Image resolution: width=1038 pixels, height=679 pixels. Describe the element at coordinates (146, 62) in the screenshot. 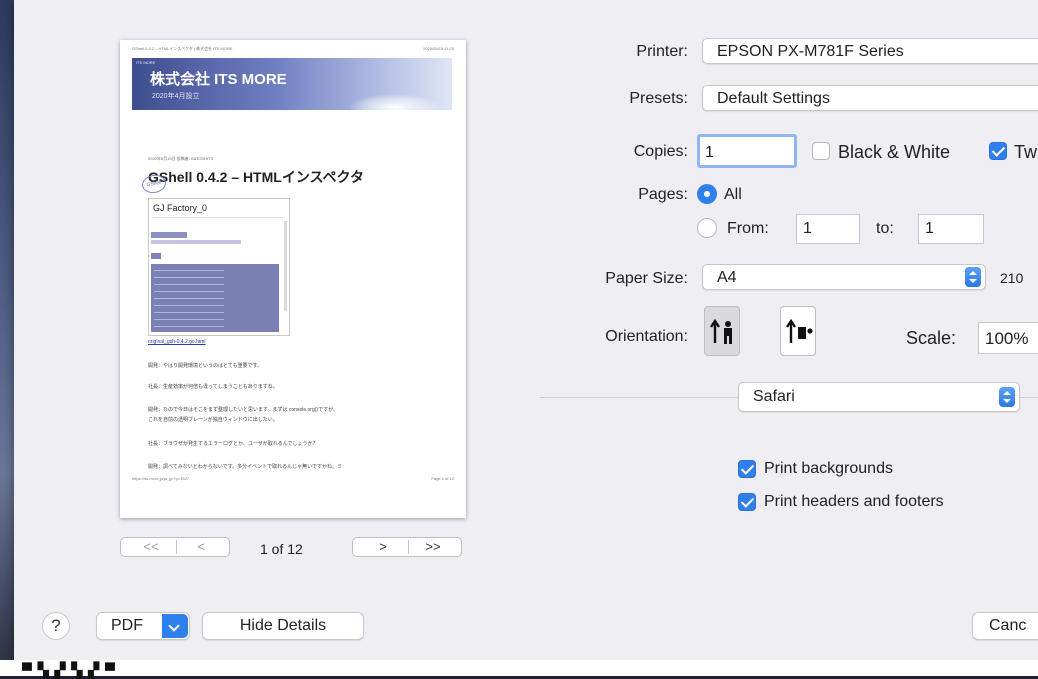

I see `preview-banner-small: ITS MORE` at that location.